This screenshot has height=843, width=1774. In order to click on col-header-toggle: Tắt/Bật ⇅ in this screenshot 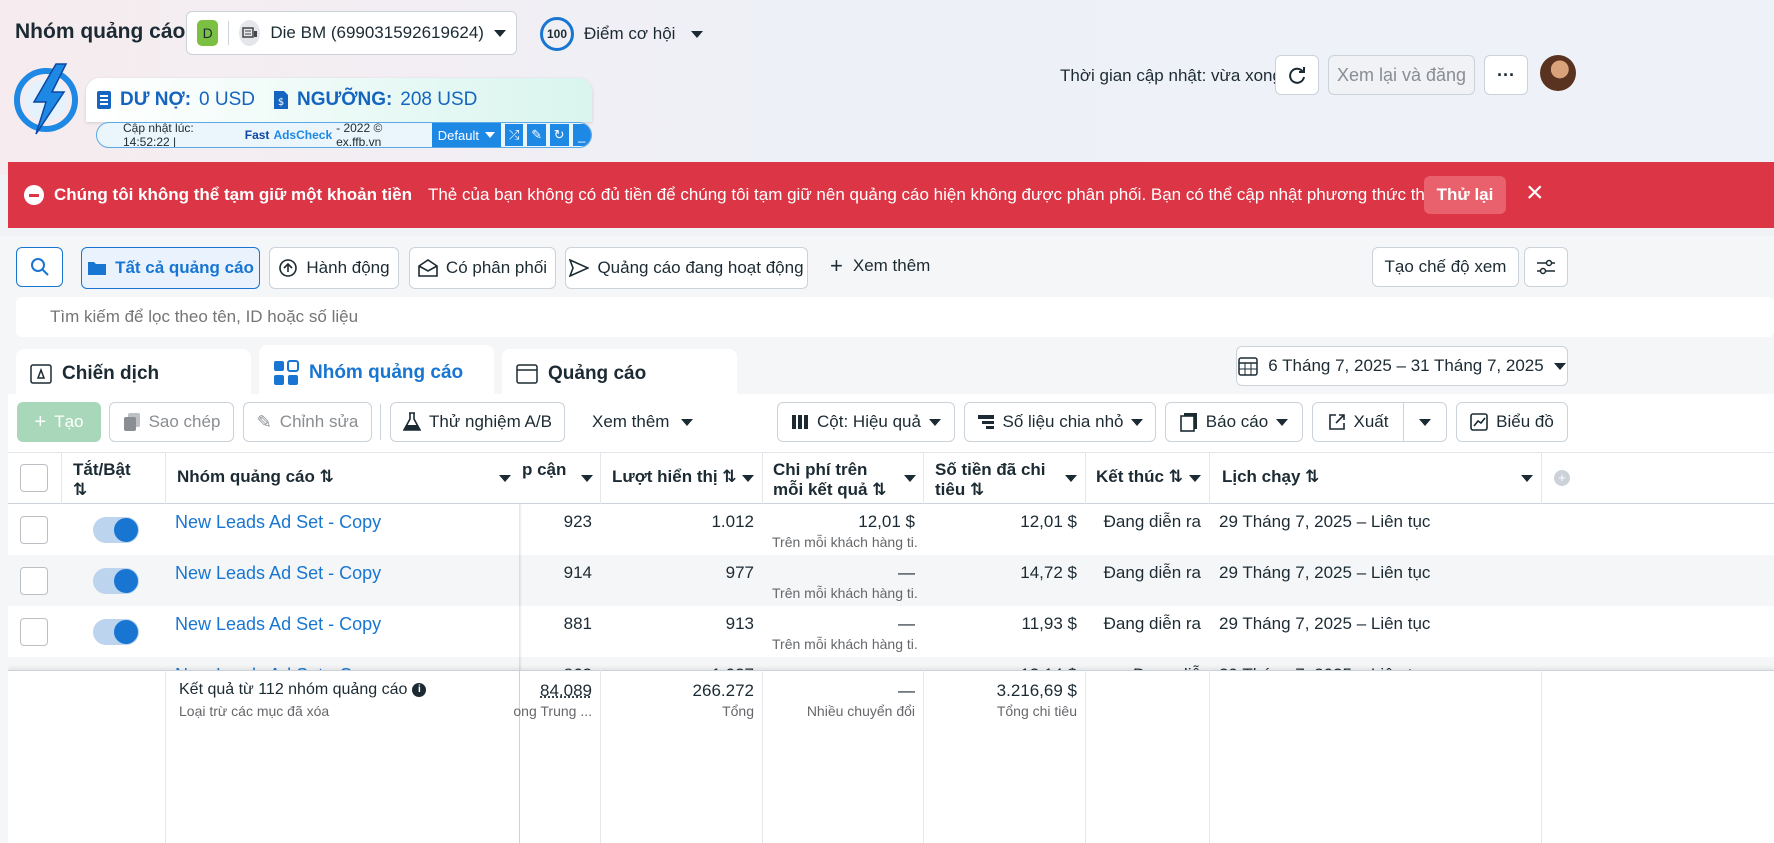, I will do `click(102, 480)`.